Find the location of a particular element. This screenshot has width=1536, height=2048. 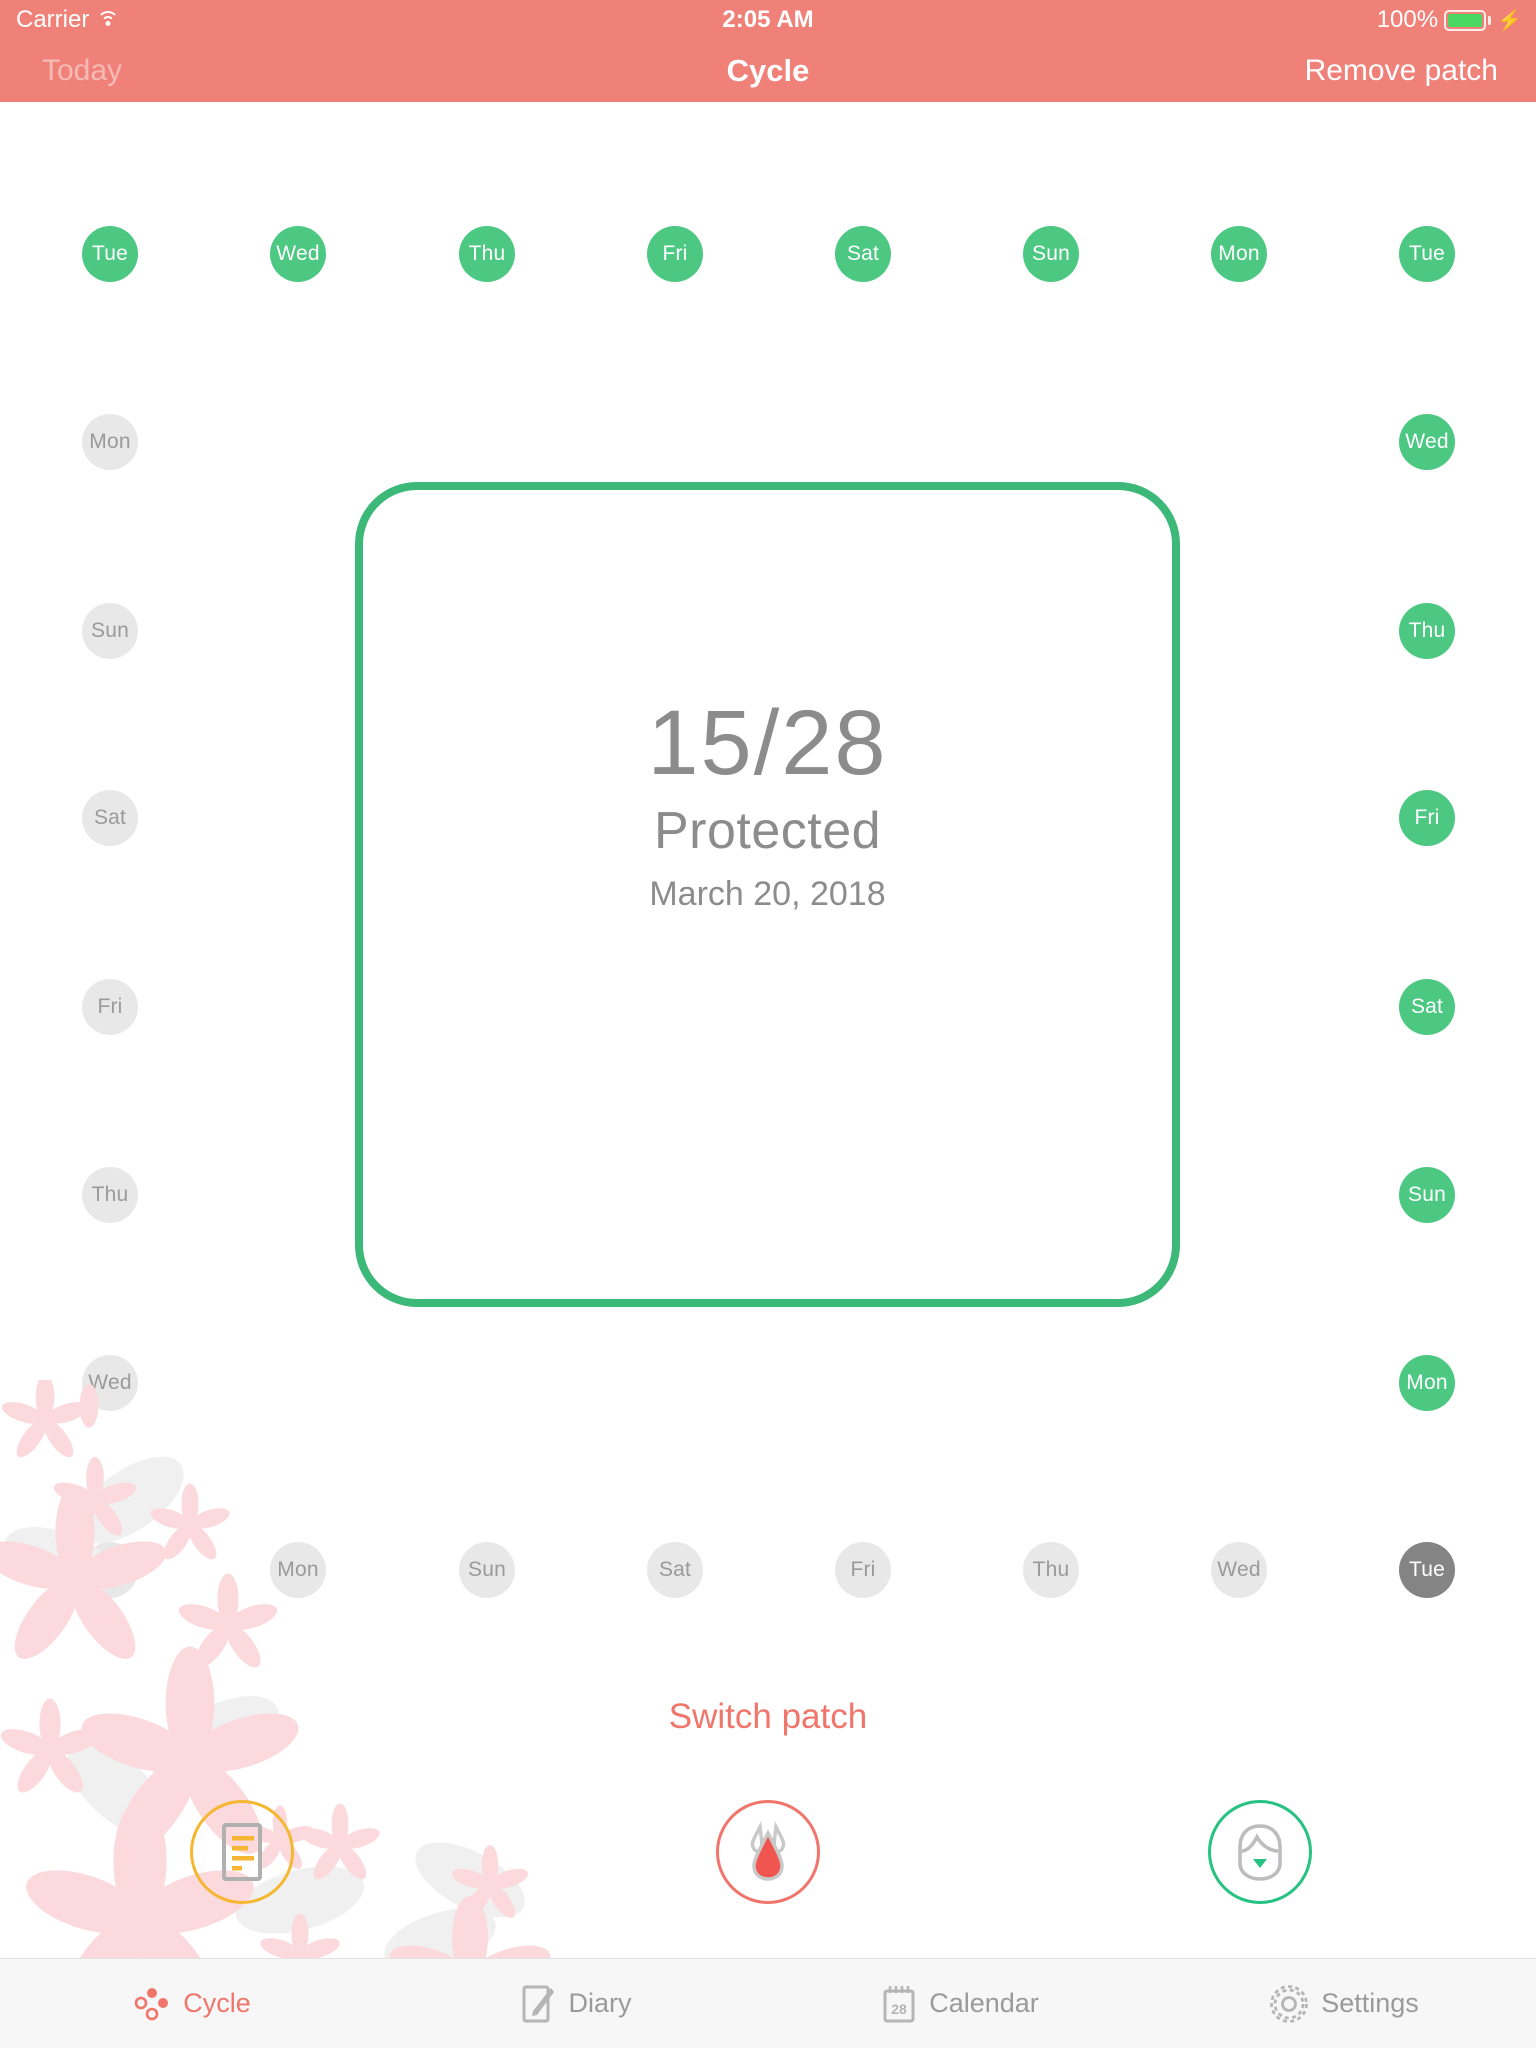

cycle-day-left-3: Fri is located at coordinates (110, 1007).